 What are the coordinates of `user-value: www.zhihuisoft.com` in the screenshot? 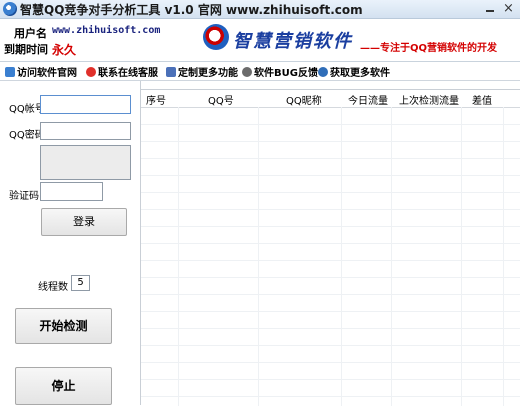 It's located at (106, 30).